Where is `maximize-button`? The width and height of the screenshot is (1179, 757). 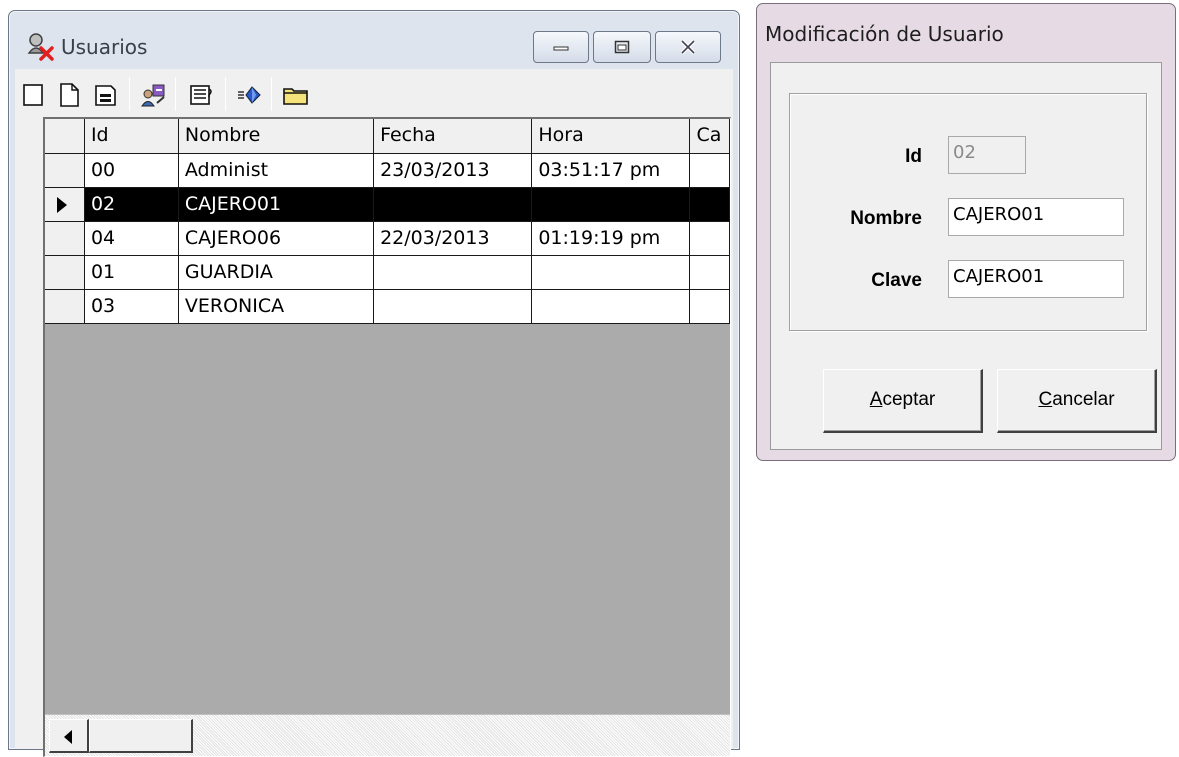 maximize-button is located at coordinates (622, 47).